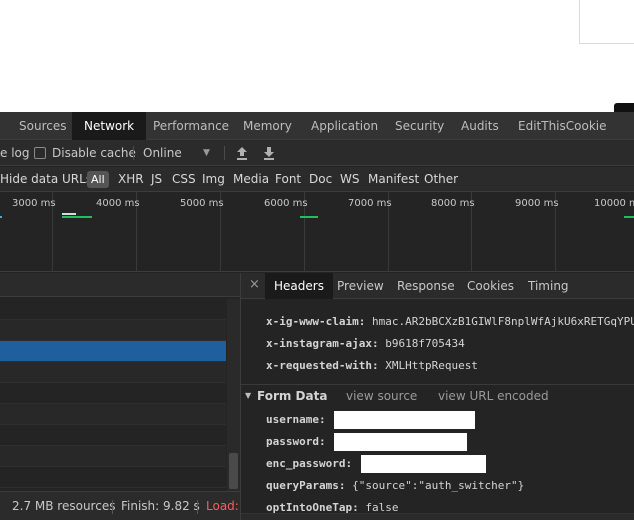 This screenshot has width=634, height=520. What do you see at coordinates (213, 179) in the screenshot?
I see `filter-img: Img` at bounding box center [213, 179].